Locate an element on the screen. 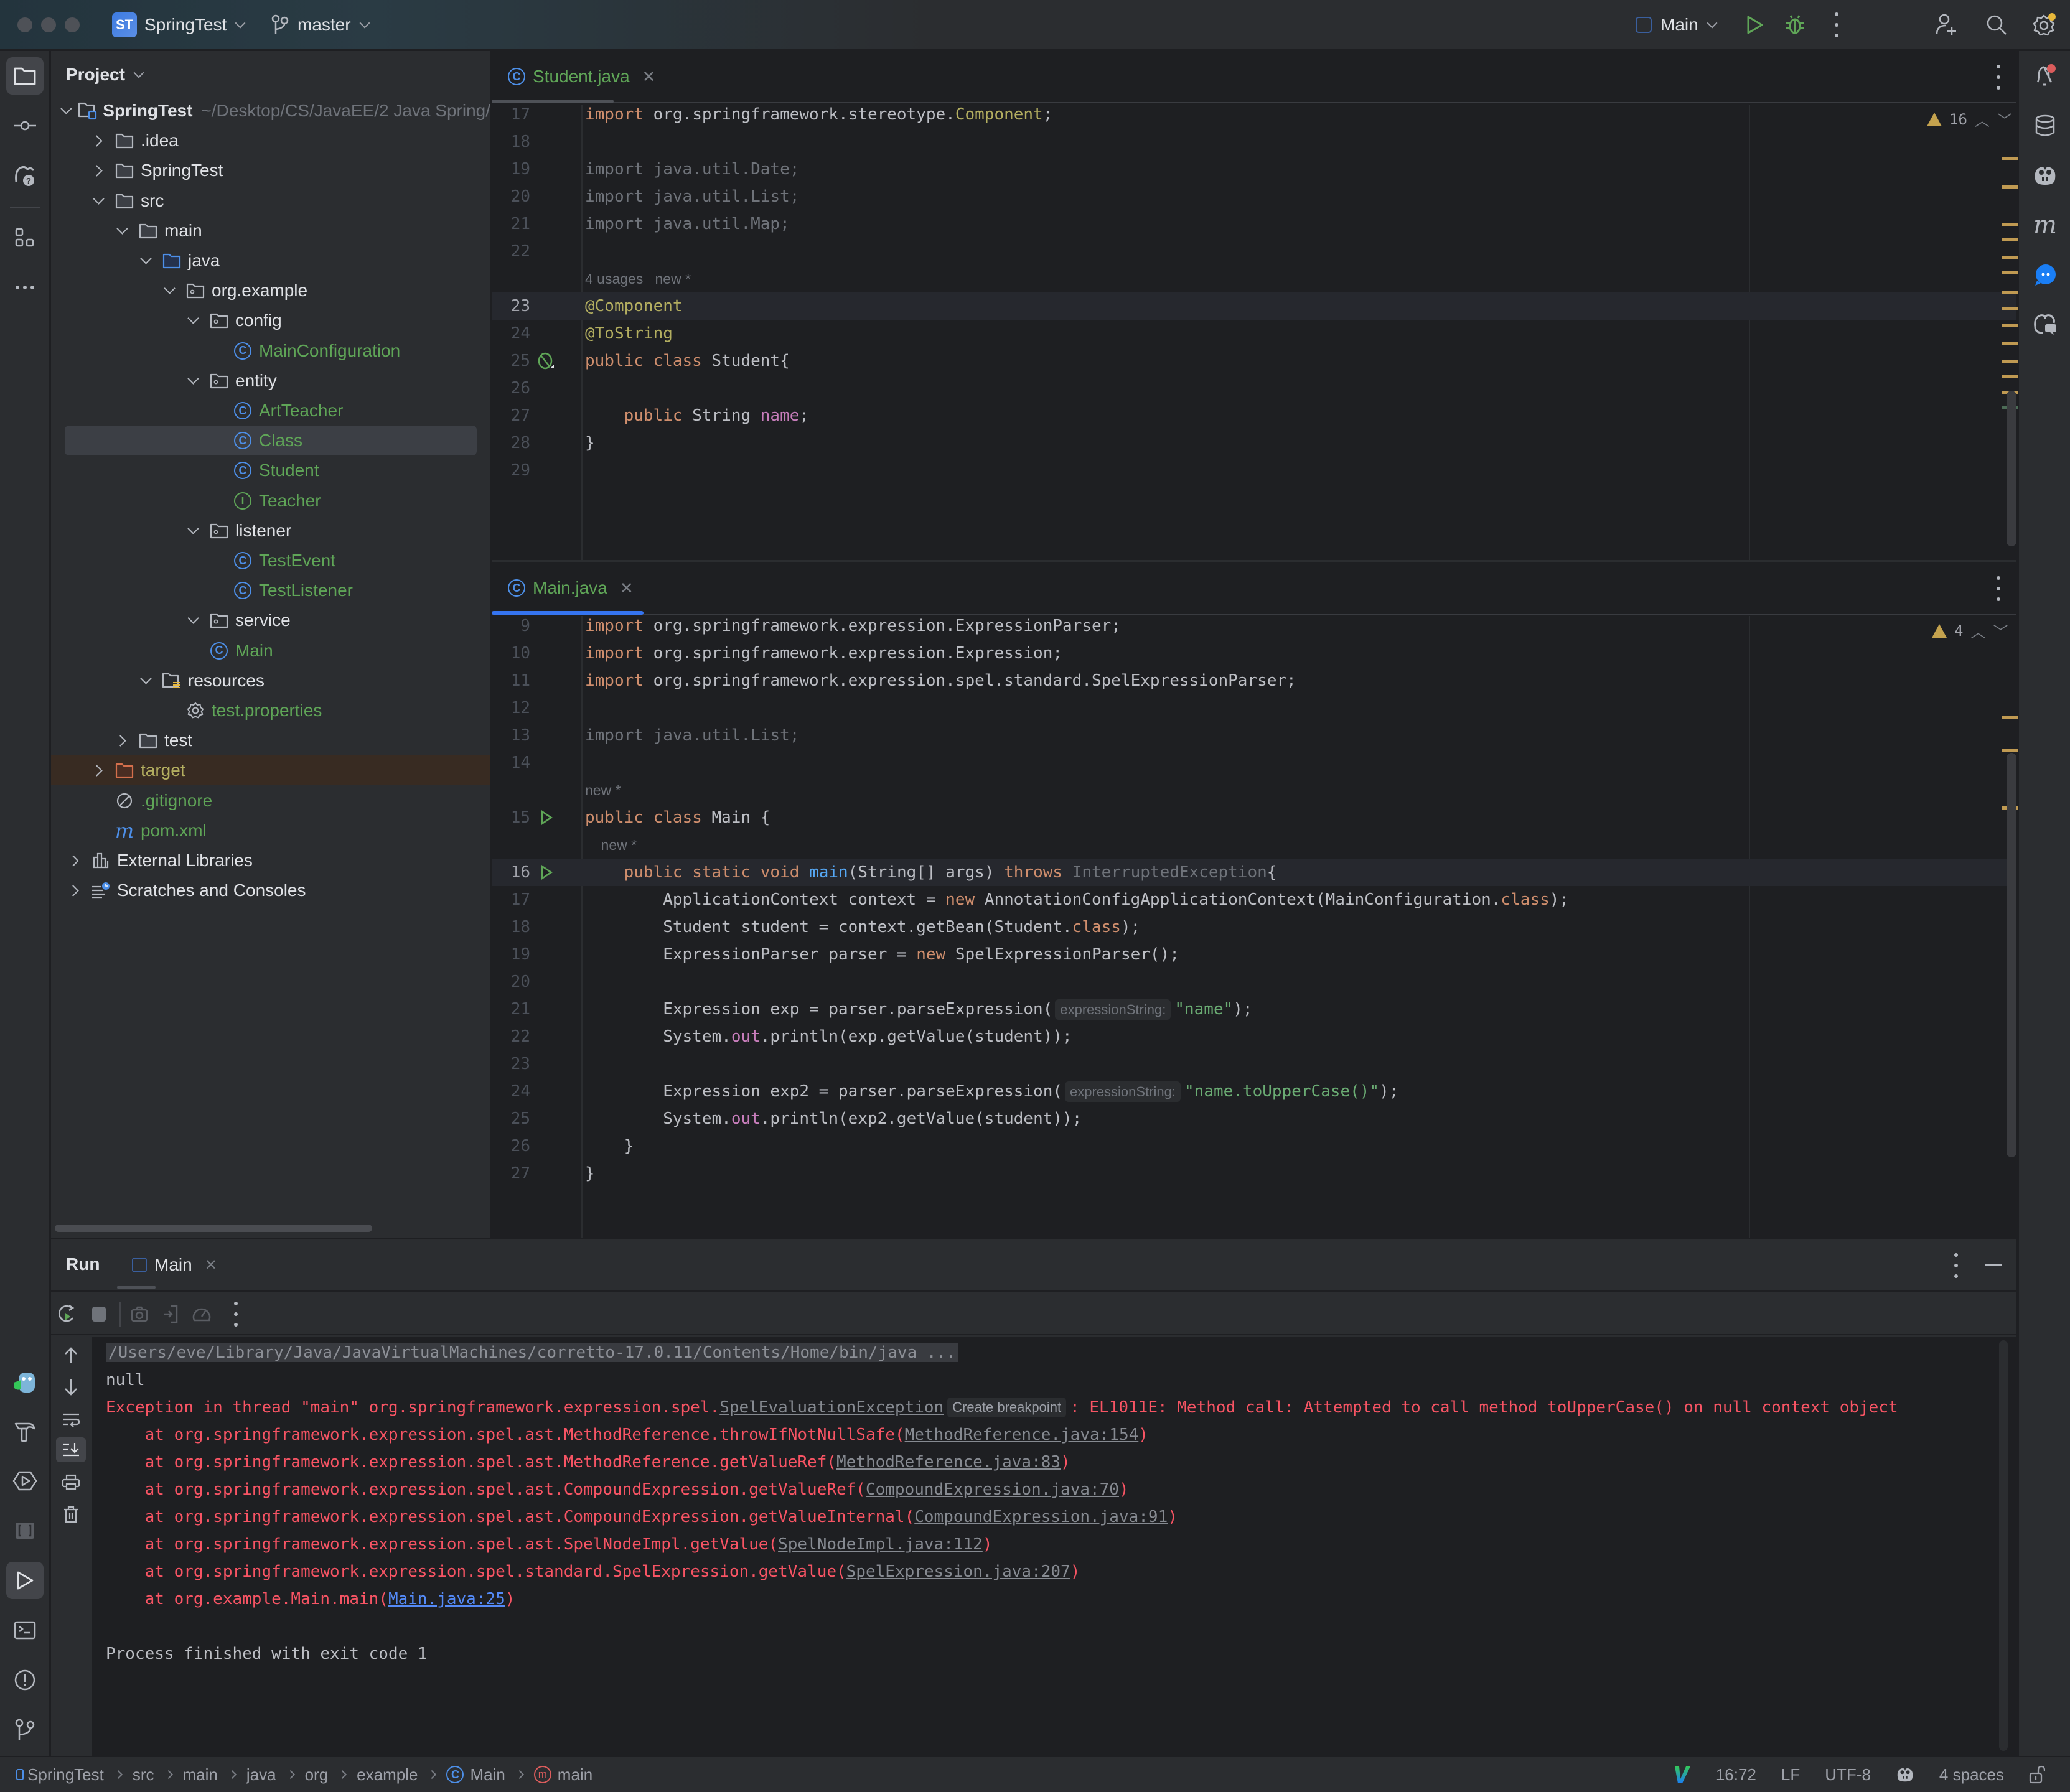 The width and height of the screenshot is (2070, 1792). file-encoding: UTF-8 is located at coordinates (1848, 1775).